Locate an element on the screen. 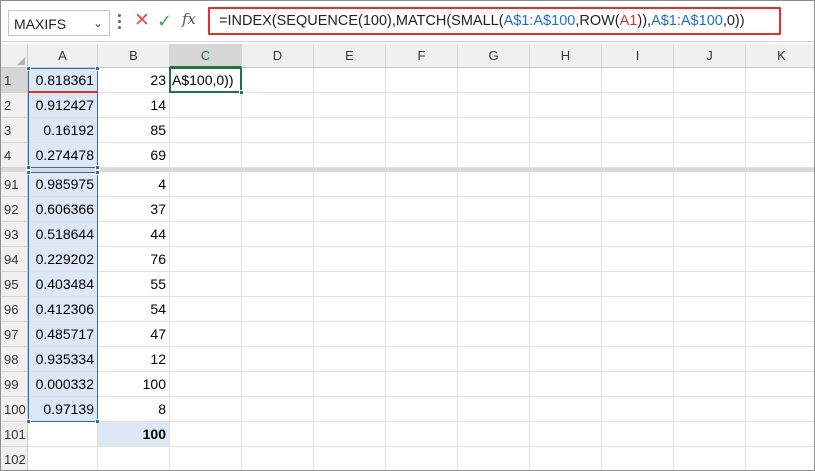 The height and width of the screenshot is (471, 815). cell-d102 is located at coordinates (278, 458).